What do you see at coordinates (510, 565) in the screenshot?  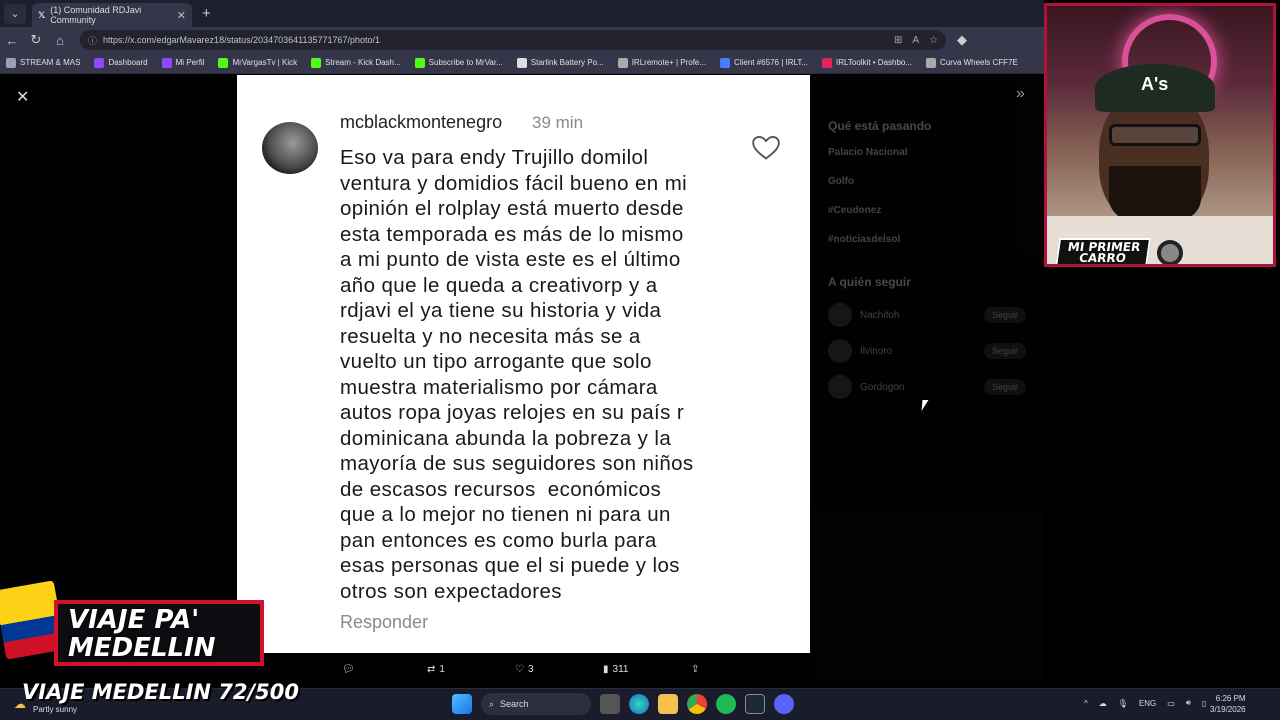 I see `comment-line: esas personas que el si puede y los` at bounding box center [510, 565].